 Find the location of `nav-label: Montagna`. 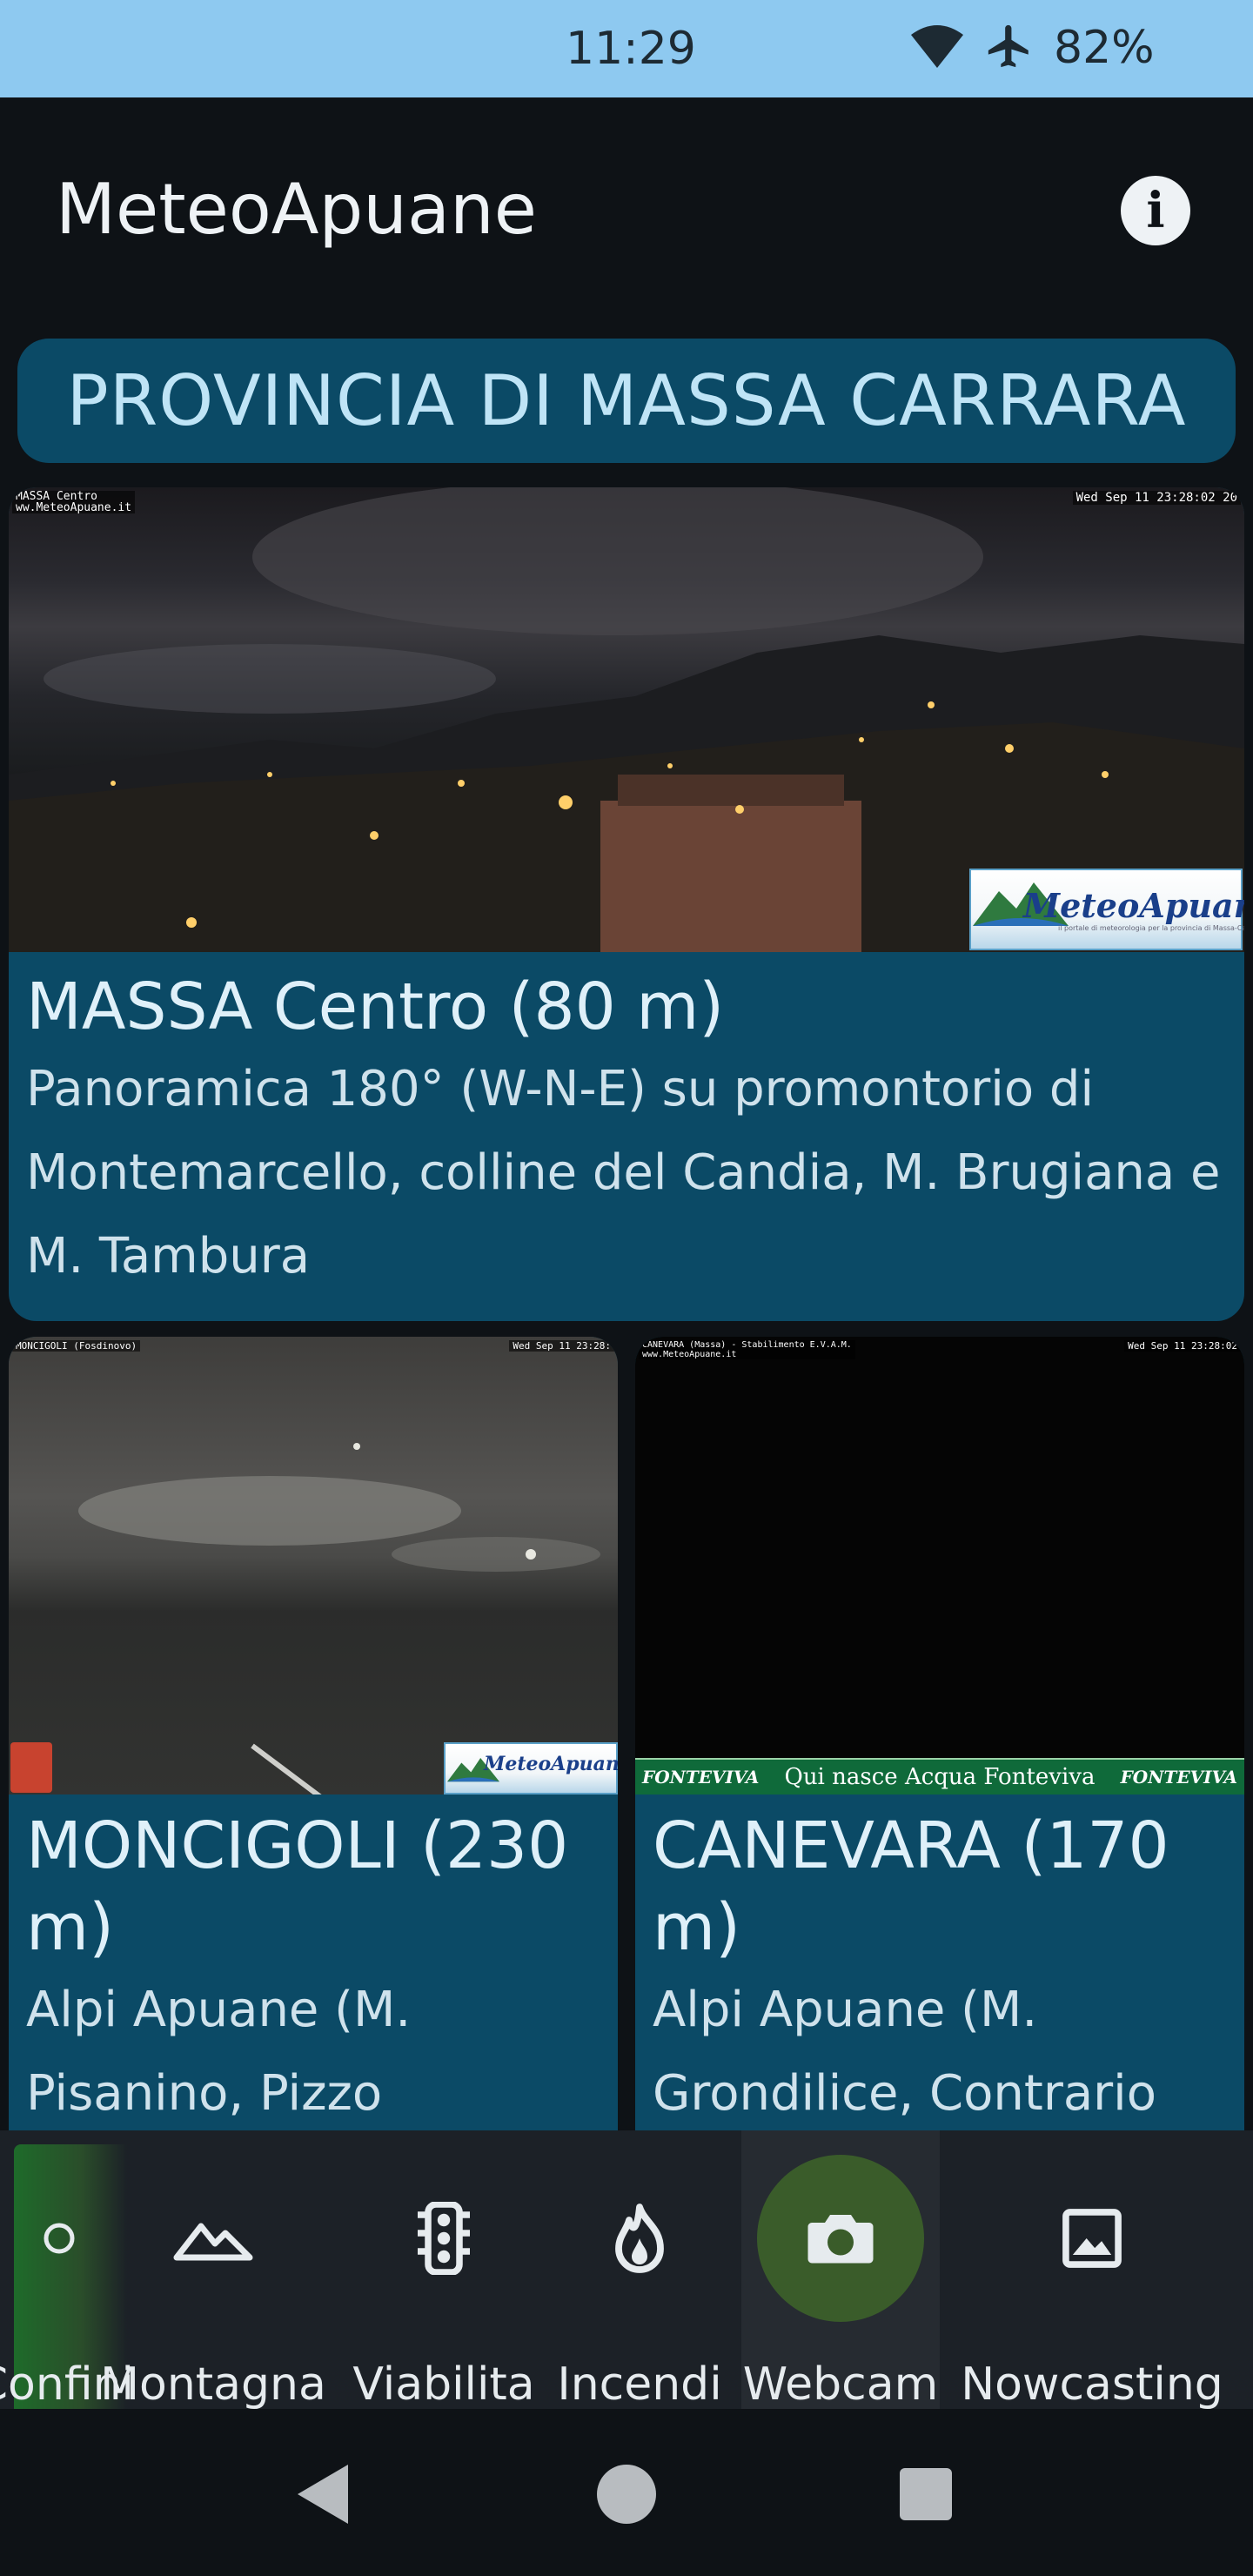

nav-label: Montagna is located at coordinates (213, 2384).